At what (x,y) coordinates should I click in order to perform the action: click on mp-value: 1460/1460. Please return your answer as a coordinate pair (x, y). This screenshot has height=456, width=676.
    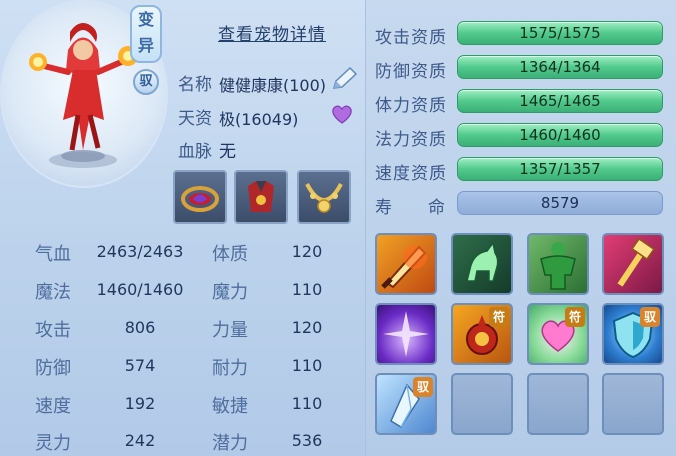
    Looking at the image, I should click on (140, 289).